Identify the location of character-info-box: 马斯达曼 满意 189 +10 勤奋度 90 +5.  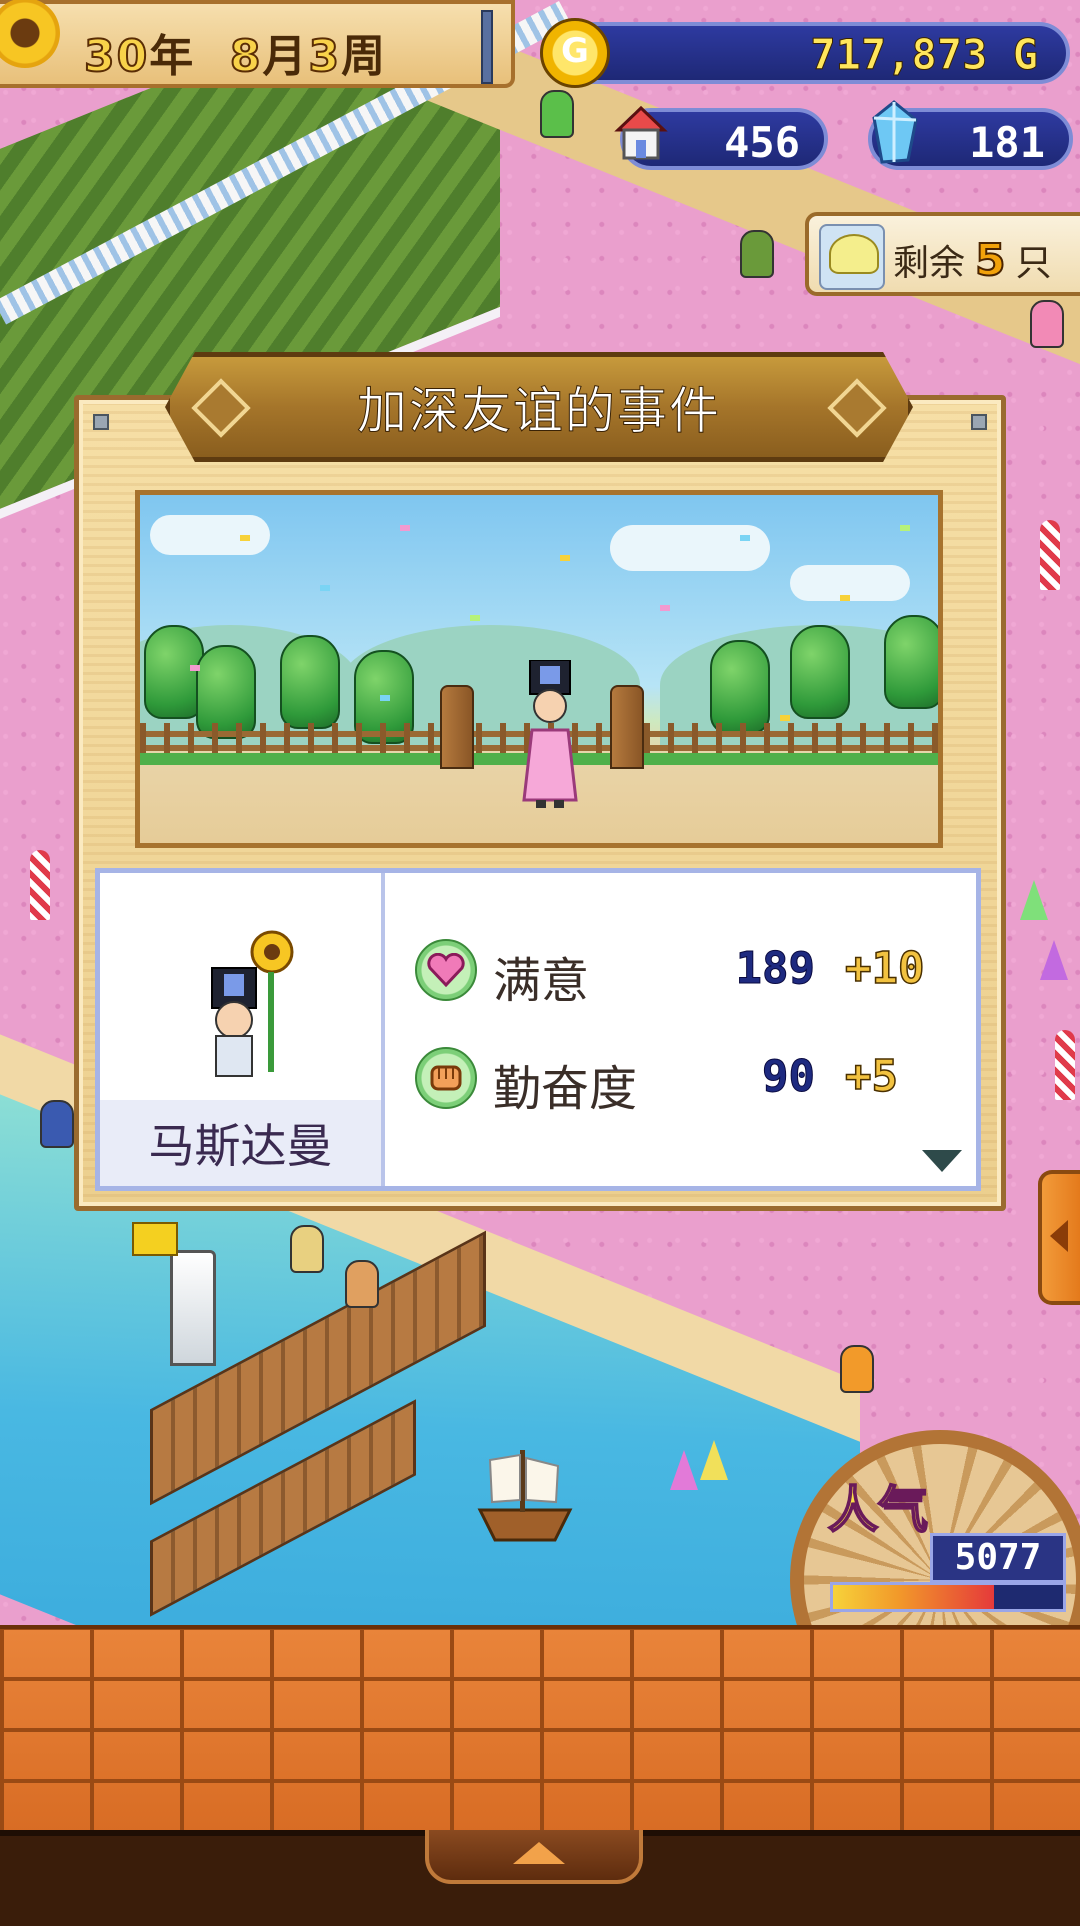
(538, 1029).